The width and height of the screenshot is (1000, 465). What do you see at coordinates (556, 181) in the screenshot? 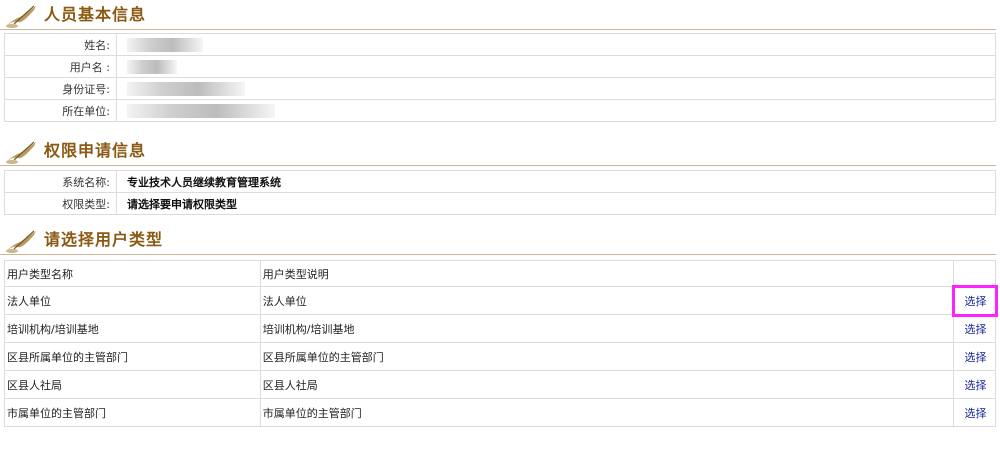
I see `value-system-name: 专业技术人员继续教育管理系统` at bounding box center [556, 181].